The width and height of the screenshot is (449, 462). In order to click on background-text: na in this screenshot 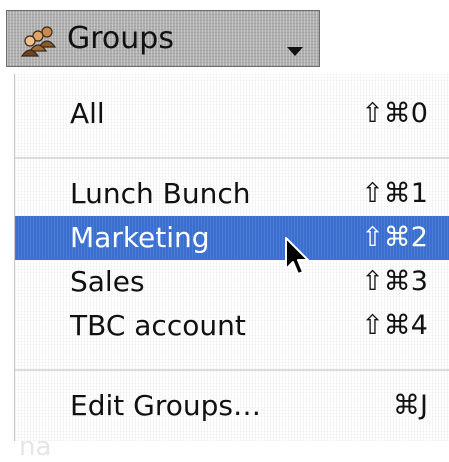, I will do `click(35, 447)`.